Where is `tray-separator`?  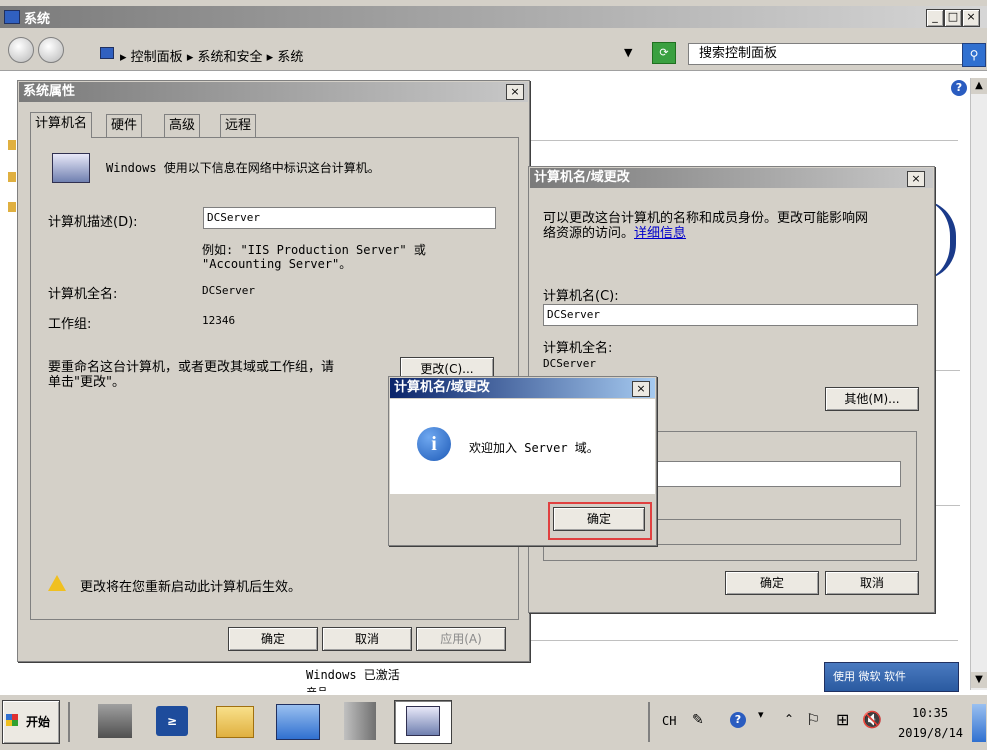 tray-separator is located at coordinates (649, 722).